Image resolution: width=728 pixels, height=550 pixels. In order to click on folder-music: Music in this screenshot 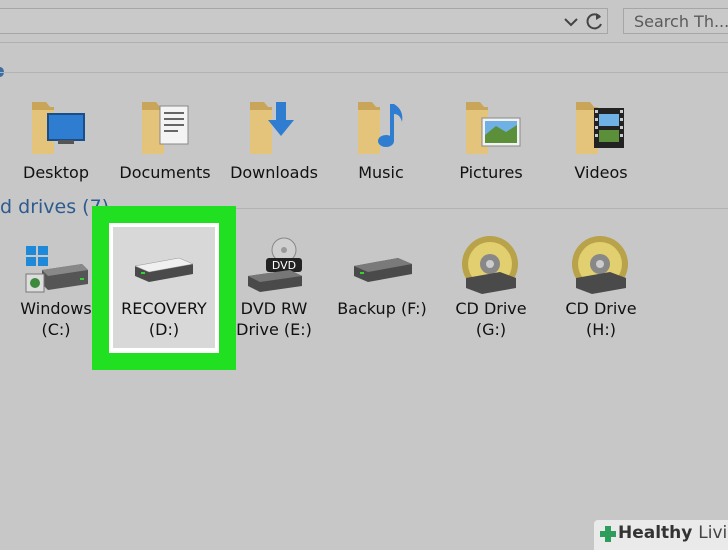, I will do `click(381, 141)`.